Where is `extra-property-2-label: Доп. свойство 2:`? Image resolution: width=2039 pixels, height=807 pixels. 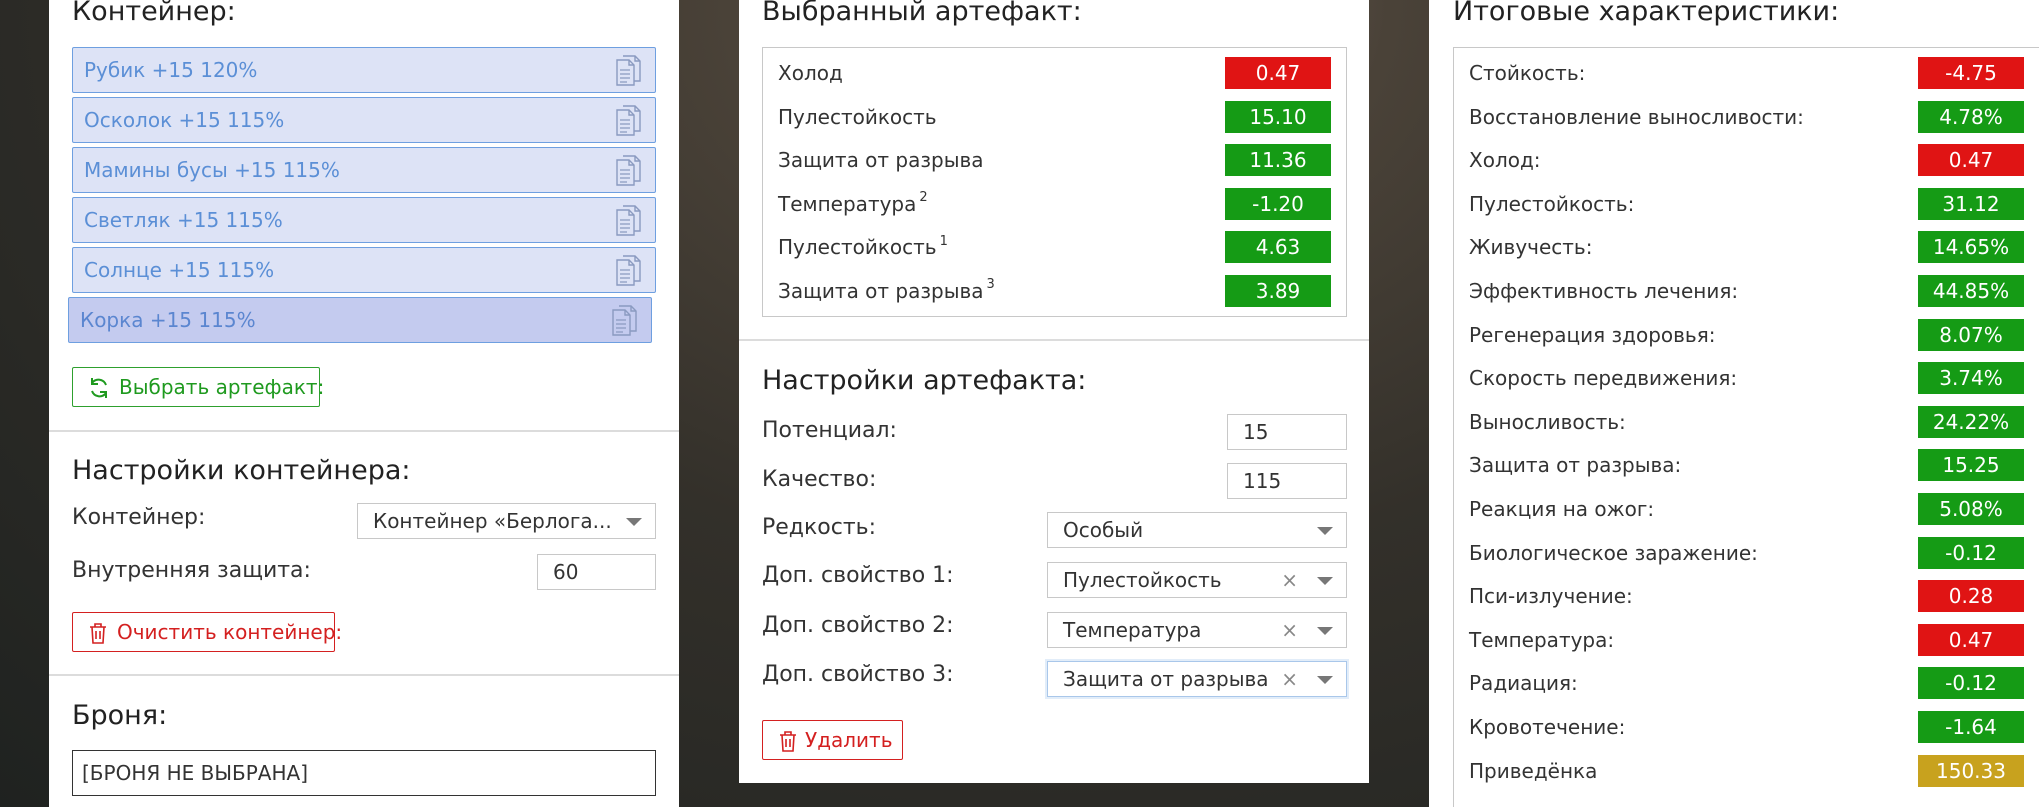
extra-property-2-label: Доп. свойство 2: is located at coordinates (858, 625).